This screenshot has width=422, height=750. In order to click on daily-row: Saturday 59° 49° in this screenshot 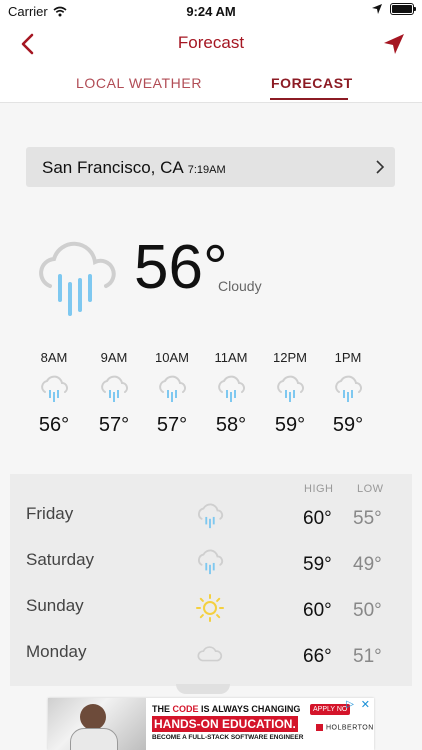, I will do `click(211, 563)`.